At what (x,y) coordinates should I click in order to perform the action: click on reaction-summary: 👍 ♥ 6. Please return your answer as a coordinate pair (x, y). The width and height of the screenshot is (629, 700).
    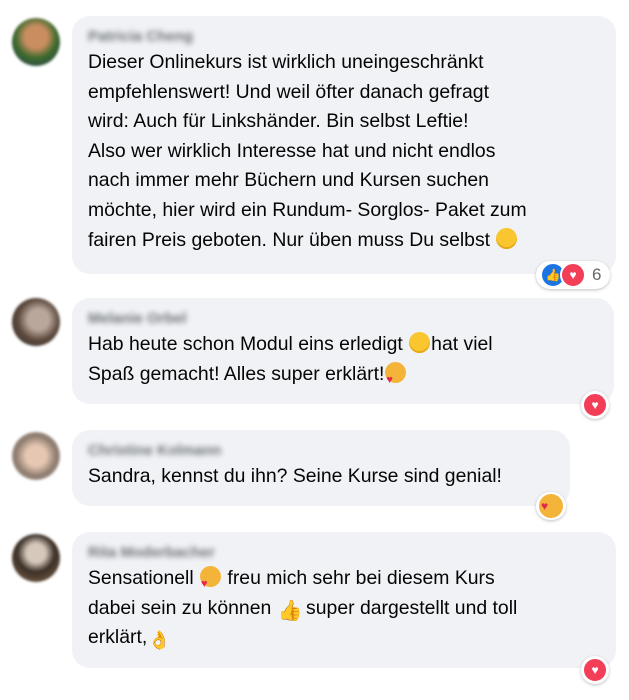
    Looking at the image, I should click on (573, 275).